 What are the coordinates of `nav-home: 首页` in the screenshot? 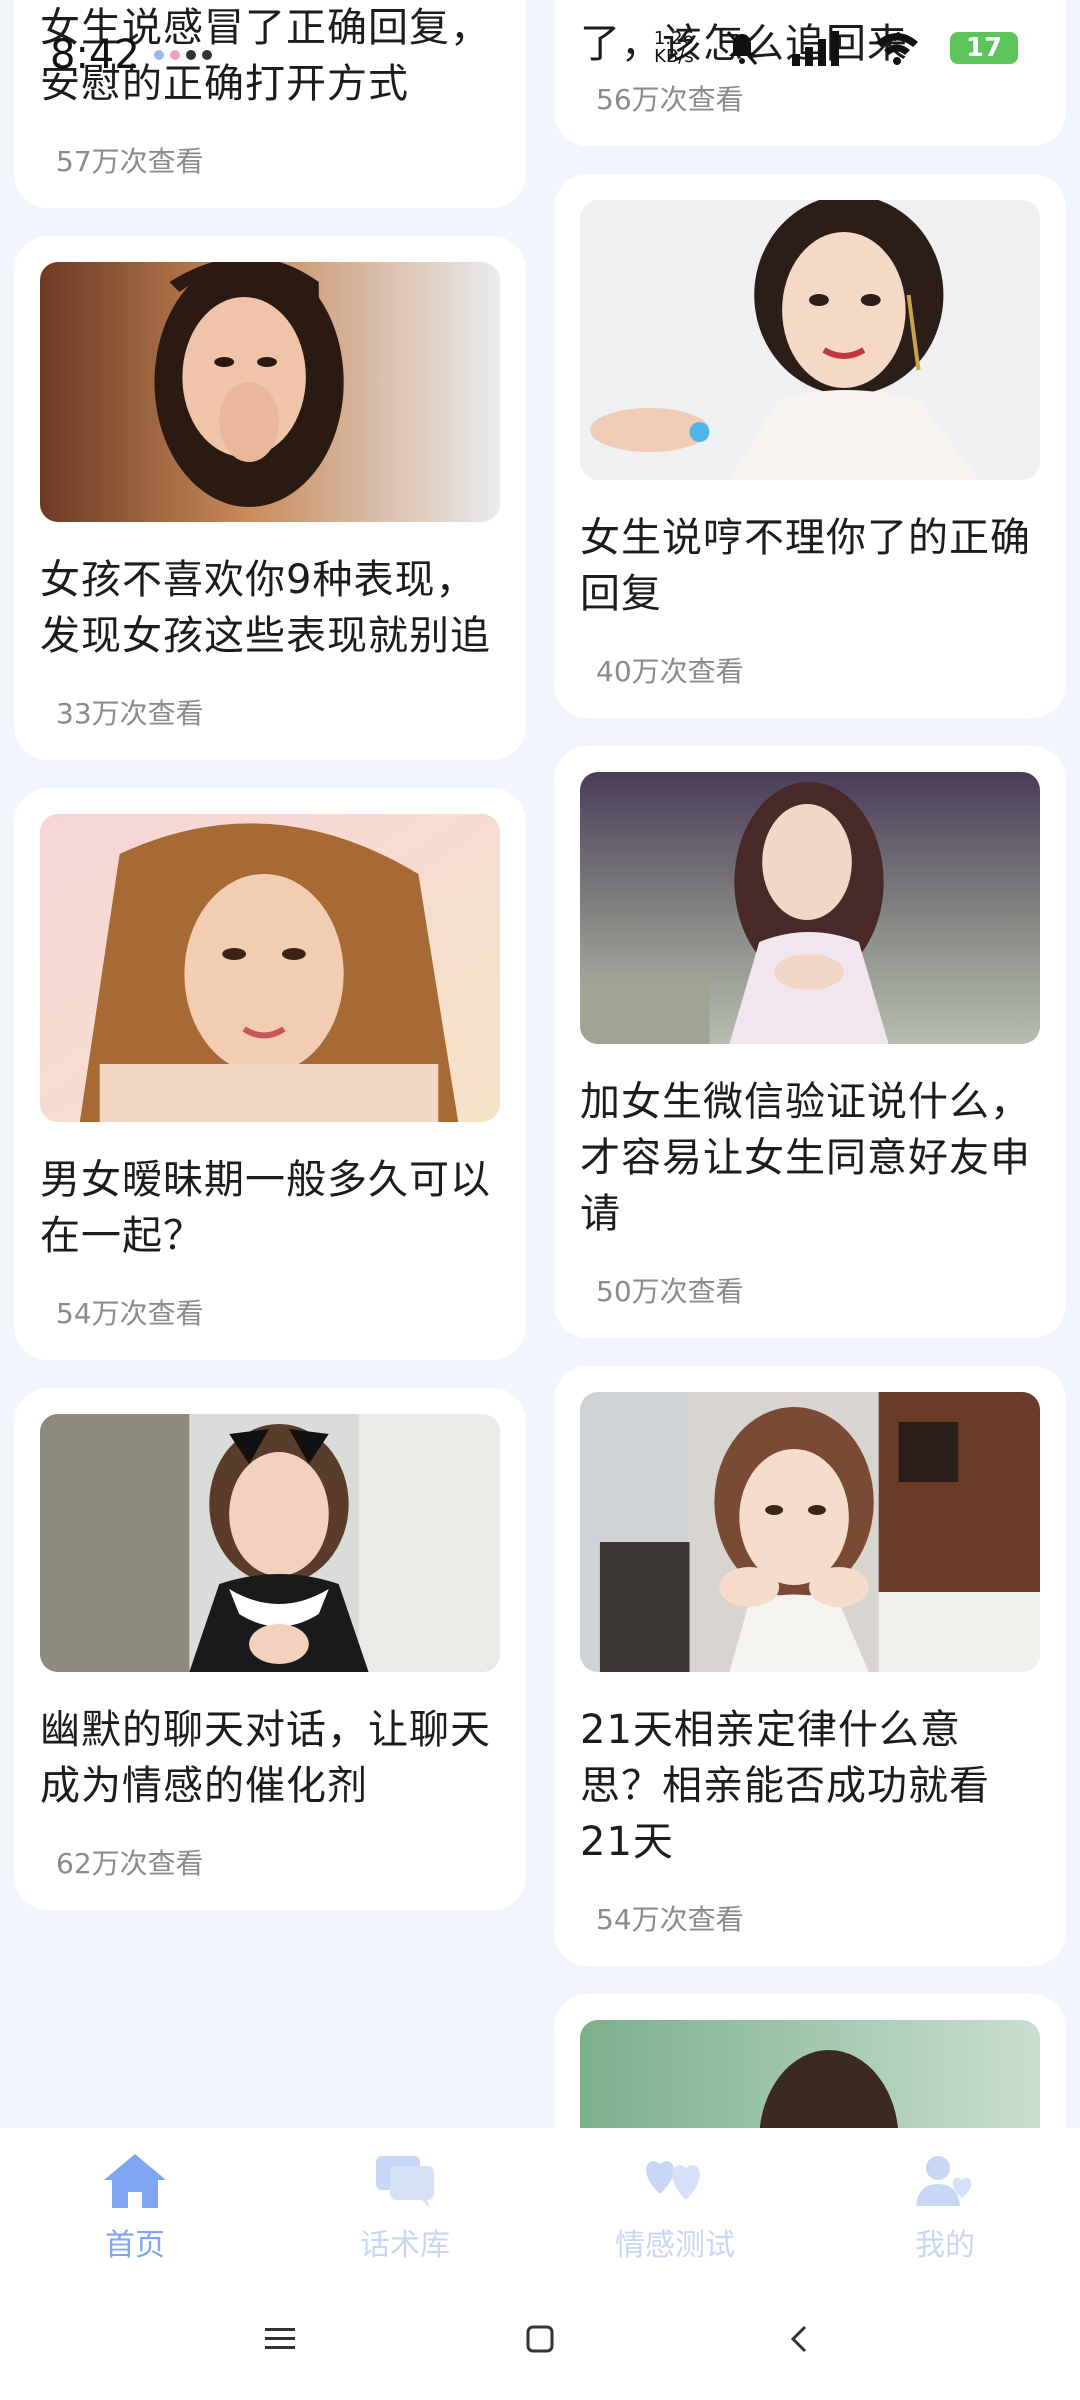 It's located at (135, 2203).